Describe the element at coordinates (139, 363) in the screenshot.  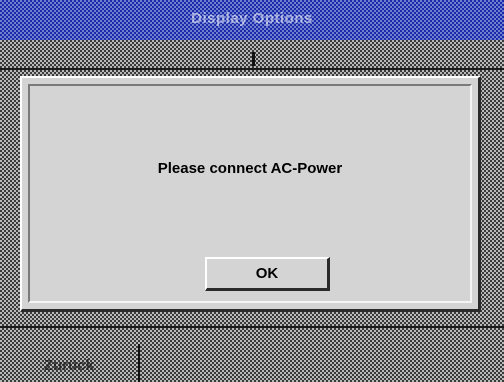
I see `footer-divider` at that location.